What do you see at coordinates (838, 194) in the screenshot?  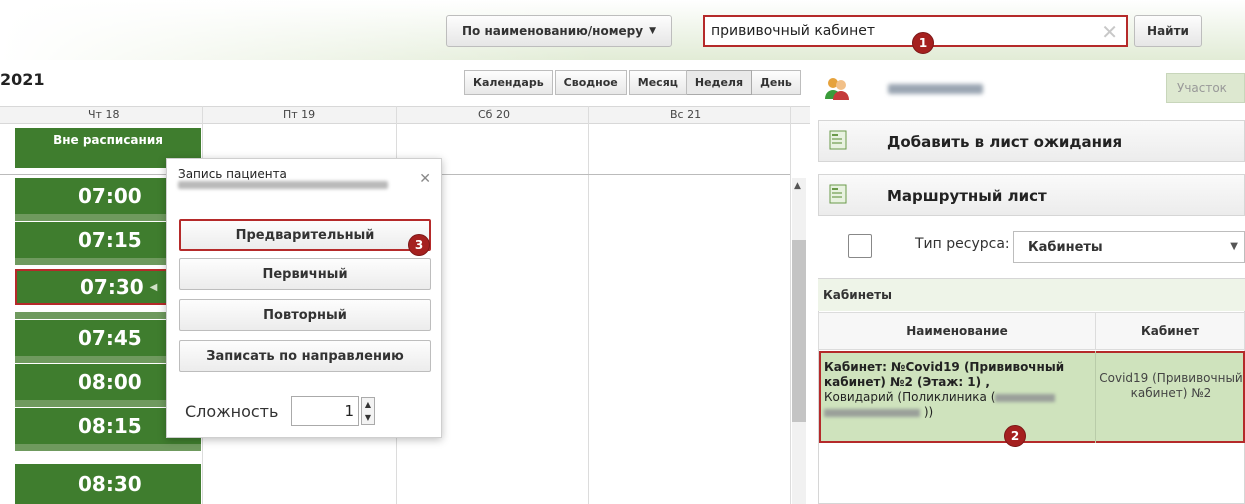 I see `route-sheet-icon` at bounding box center [838, 194].